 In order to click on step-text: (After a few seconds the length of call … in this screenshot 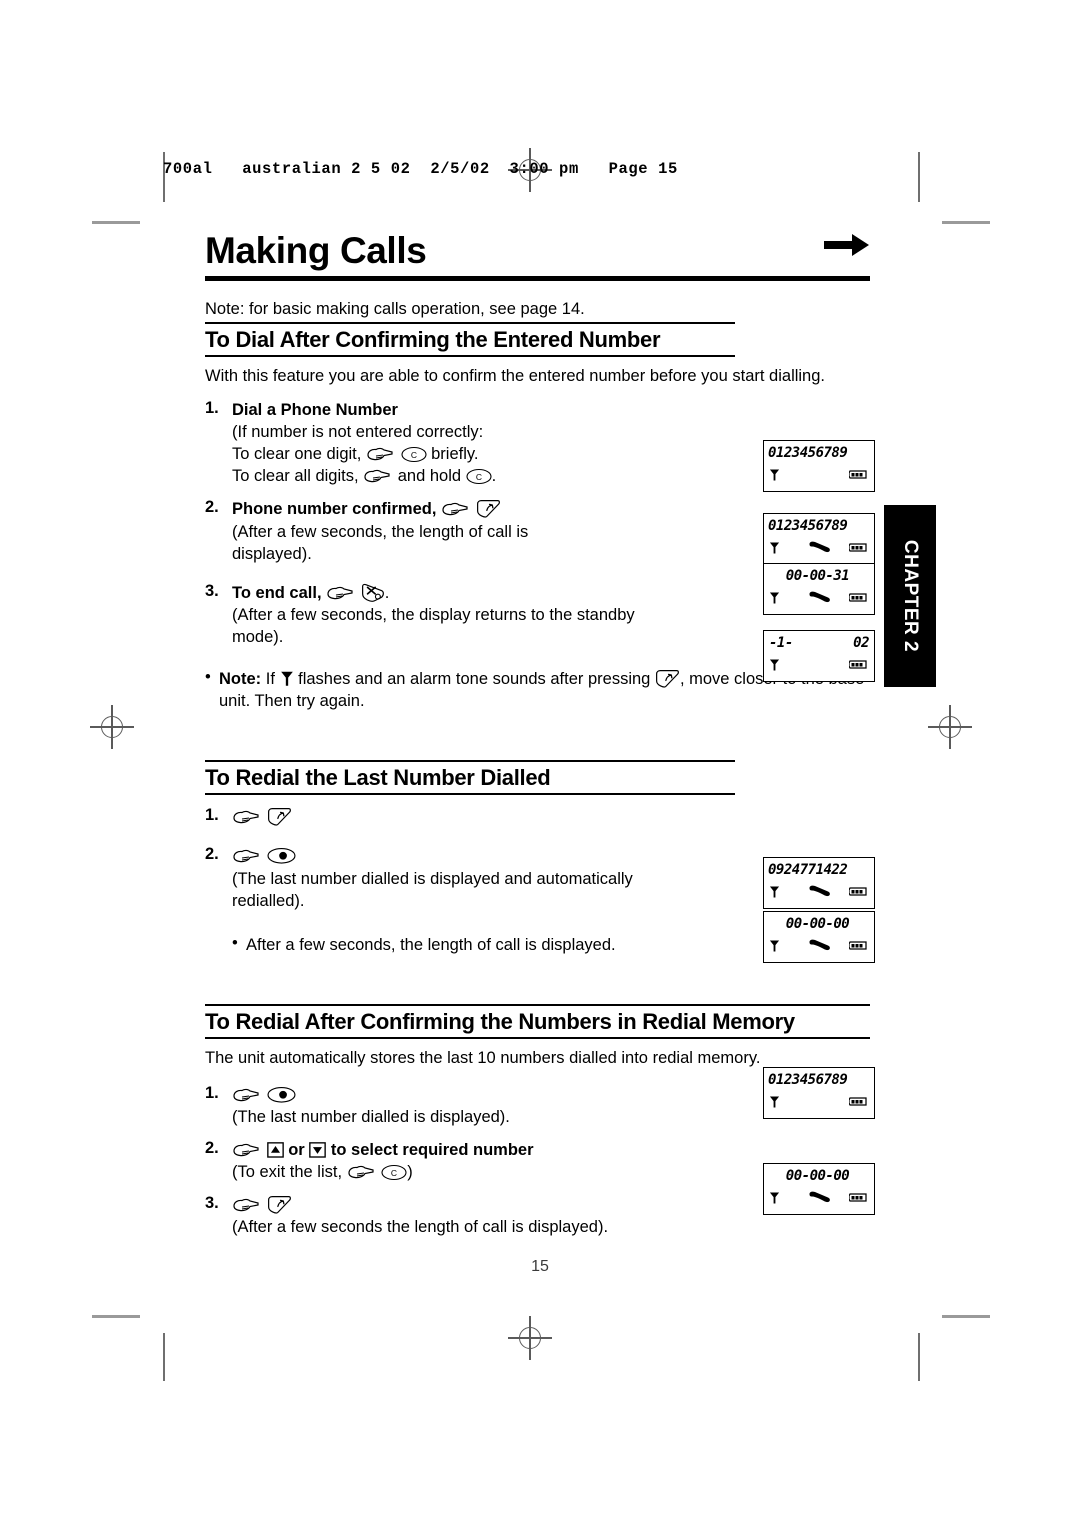, I will do `click(420, 1216)`.